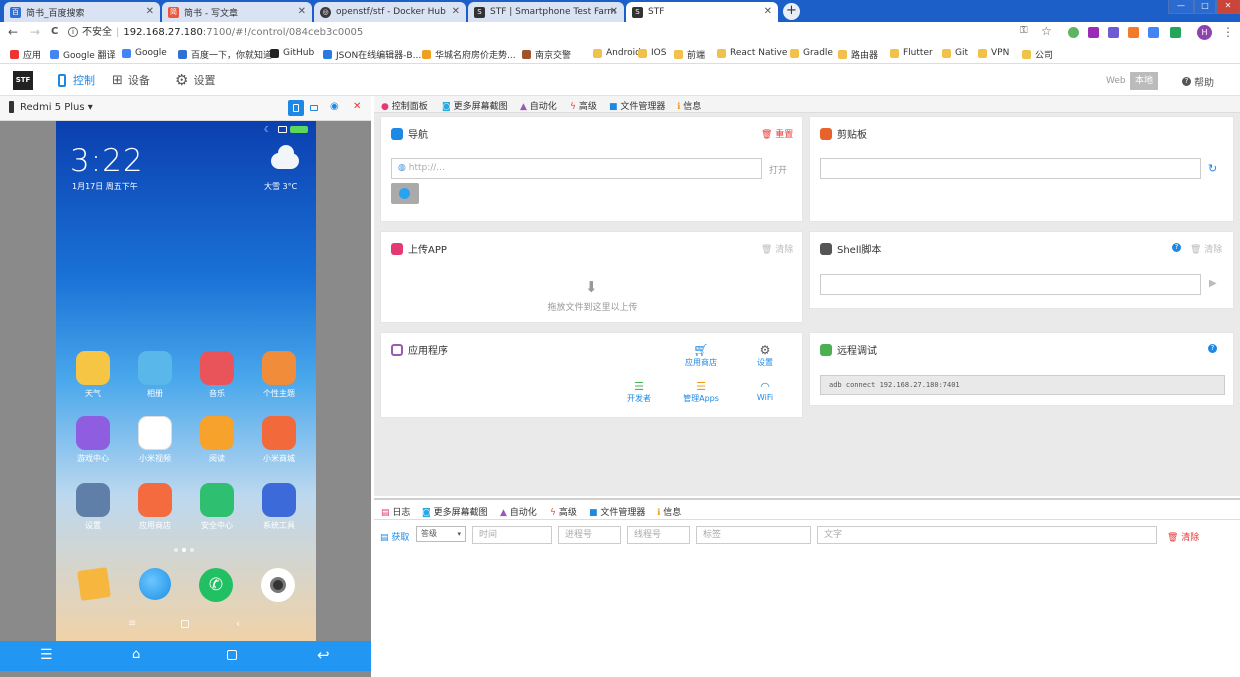 Image resolution: width=1240 pixels, height=677 pixels. What do you see at coordinates (136, 654) in the screenshot?
I see `home-key-icon: ⌂` at bounding box center [136, 654].